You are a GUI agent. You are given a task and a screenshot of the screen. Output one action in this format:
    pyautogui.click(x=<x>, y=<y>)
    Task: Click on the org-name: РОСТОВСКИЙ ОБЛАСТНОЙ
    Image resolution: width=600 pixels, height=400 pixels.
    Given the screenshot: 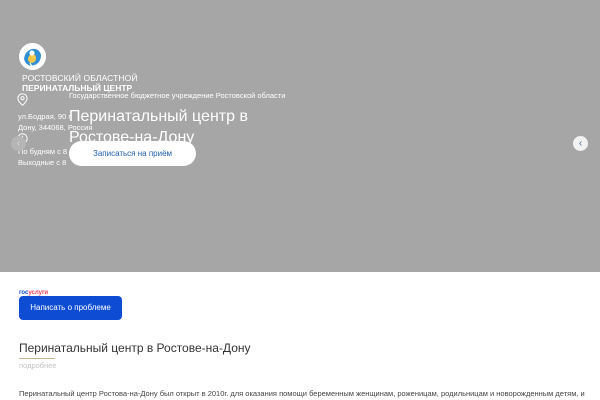 What is the action you would take?
    pyautogui.click(x=80, y=78)
    